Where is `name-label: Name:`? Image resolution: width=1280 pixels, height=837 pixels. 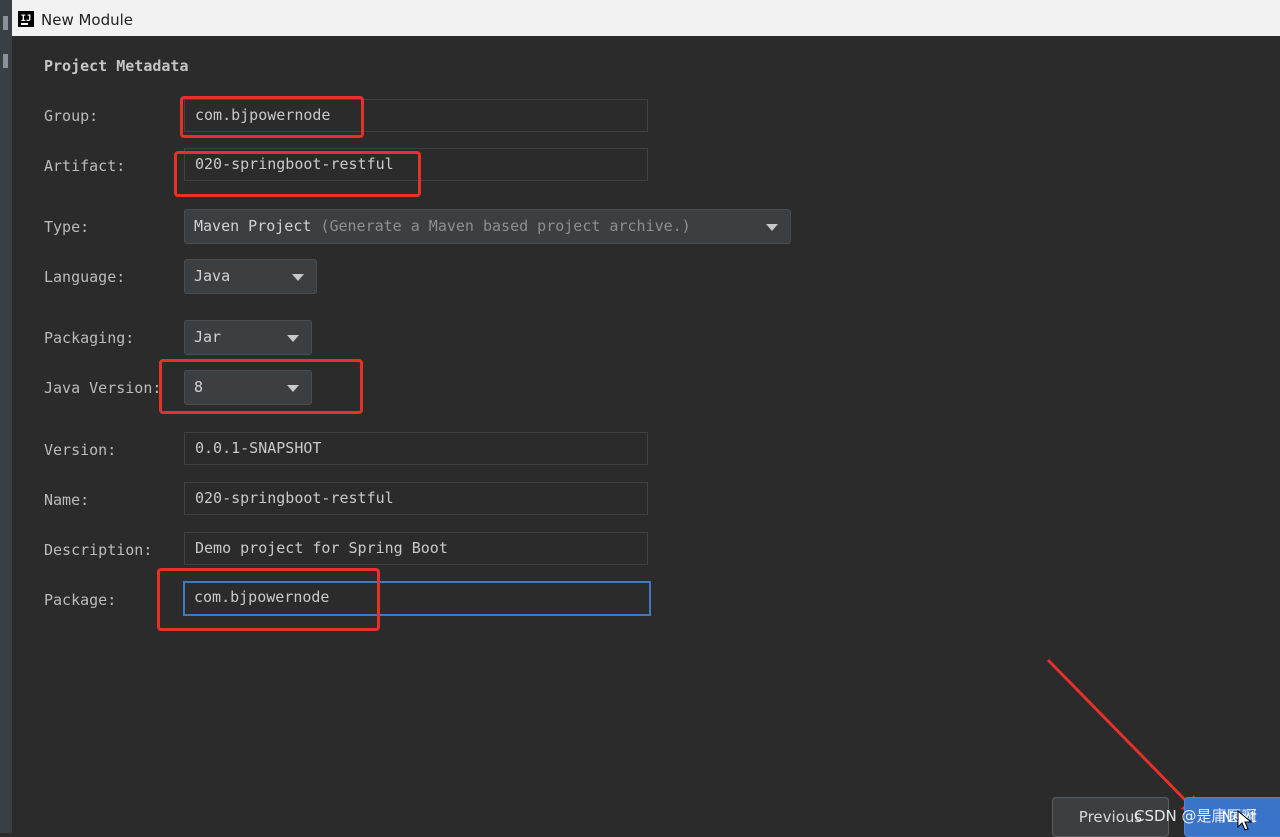 name-label: Name: is located at coordinates (67, 500).